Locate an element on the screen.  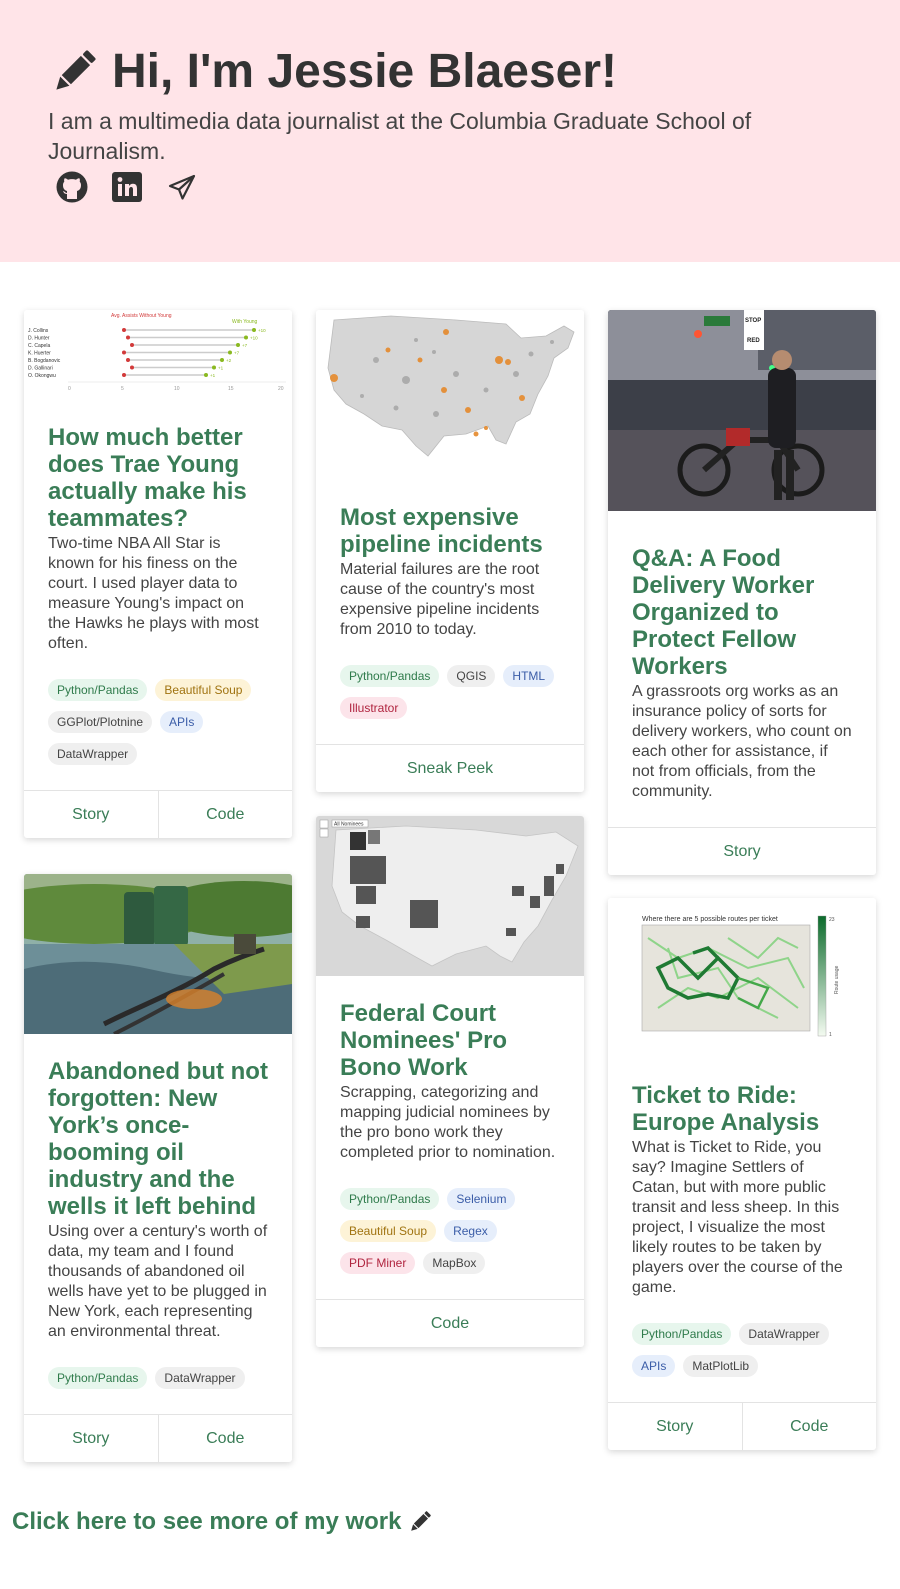
tag: DataWrapper is located at coordinates (784, 1334).